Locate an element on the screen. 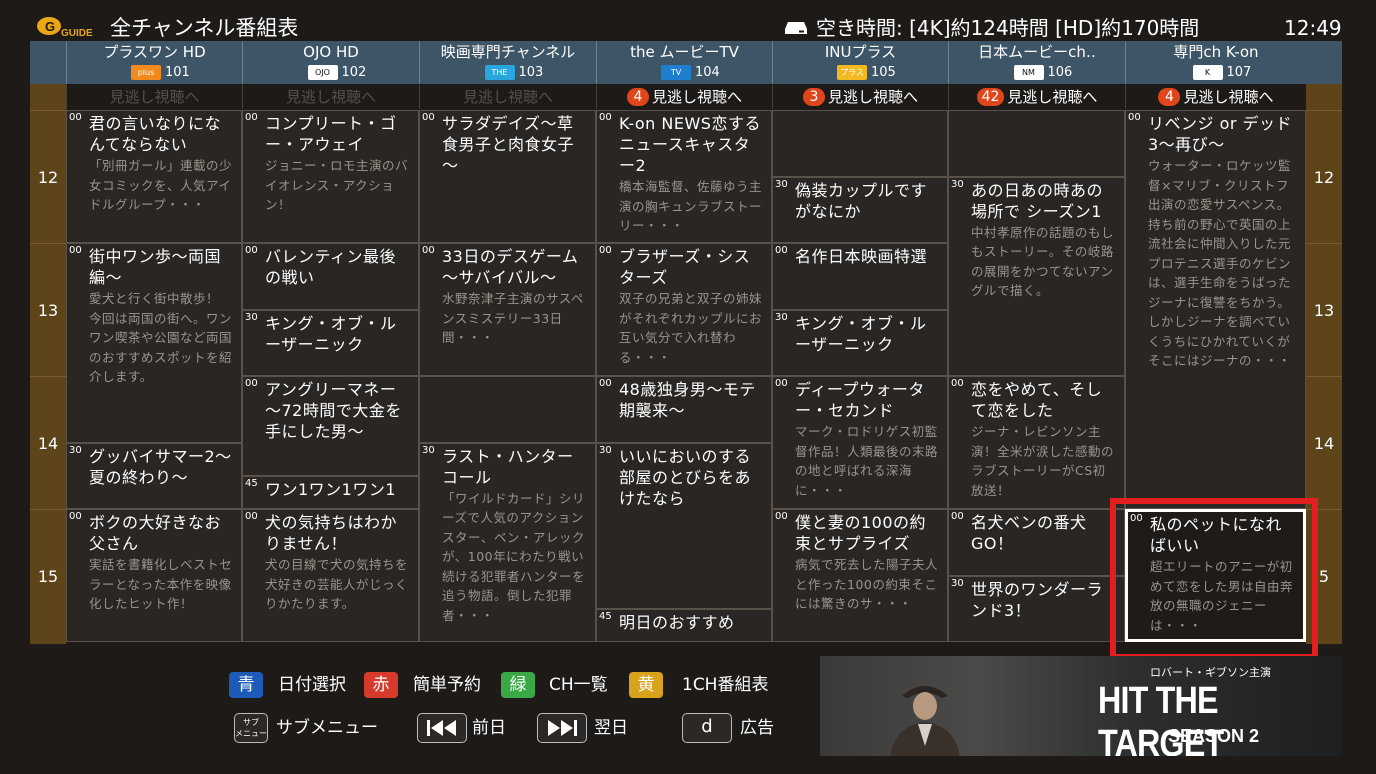 The width and height of the screenshot is (1376, 774). program-description: 双子の兄弟と双子の姉妹がそれぞれカップルにお互い気分で入れ替わる・・・ is located at coordinates (691, 328).